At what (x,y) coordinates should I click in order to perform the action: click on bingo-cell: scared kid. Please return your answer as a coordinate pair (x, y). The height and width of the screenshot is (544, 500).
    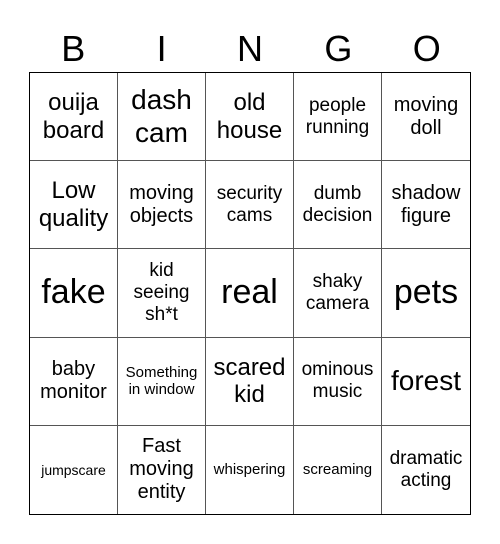
    Looking at the image, I should click on (250, 381).